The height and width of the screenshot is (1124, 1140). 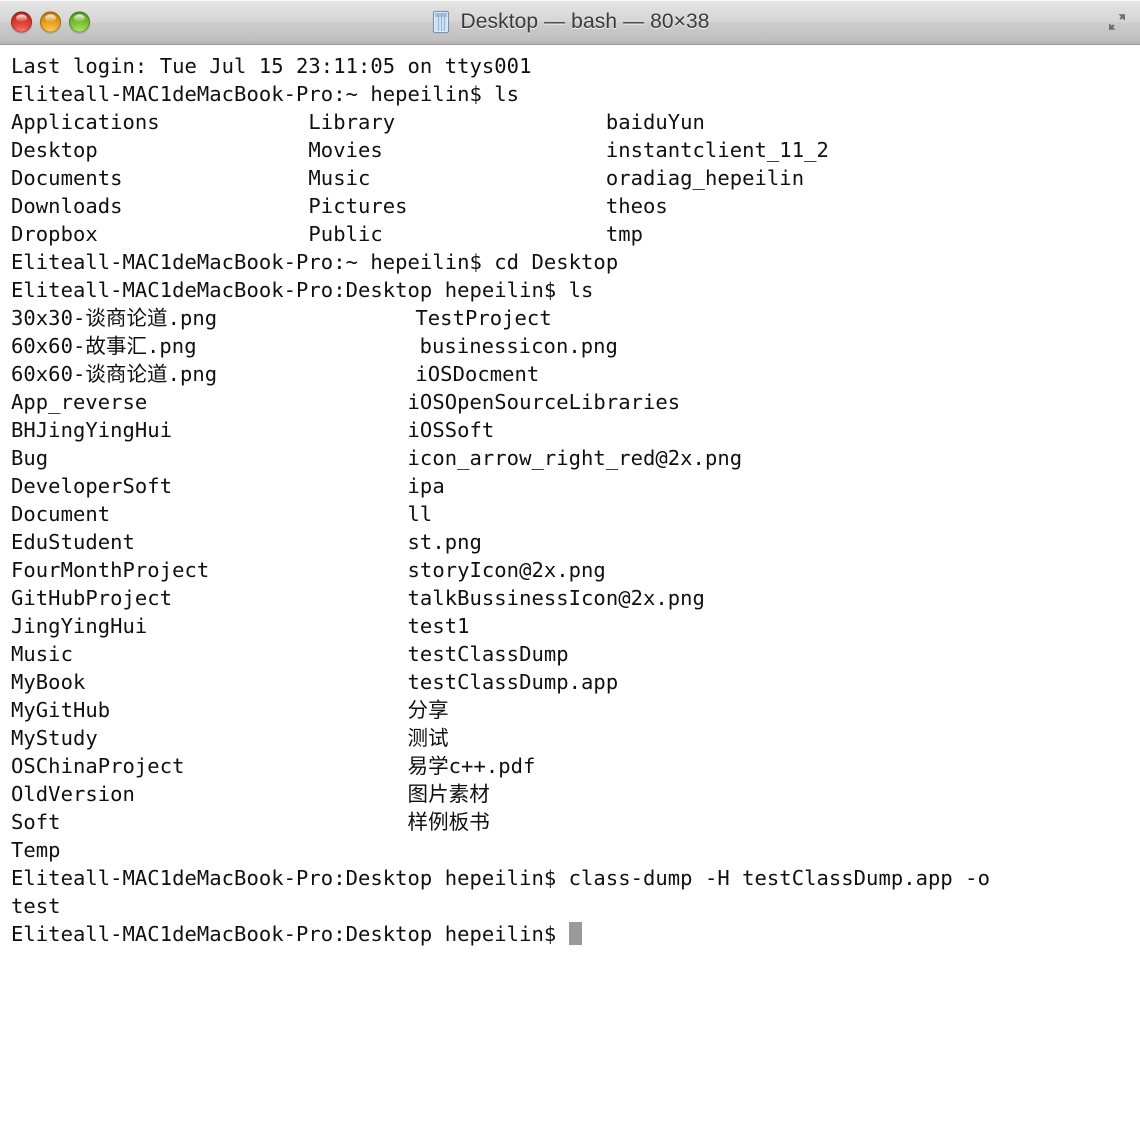 I want to click on terminal-line: 60x60-谈商论道.png iOSDocment, so click(x=275, y=374).